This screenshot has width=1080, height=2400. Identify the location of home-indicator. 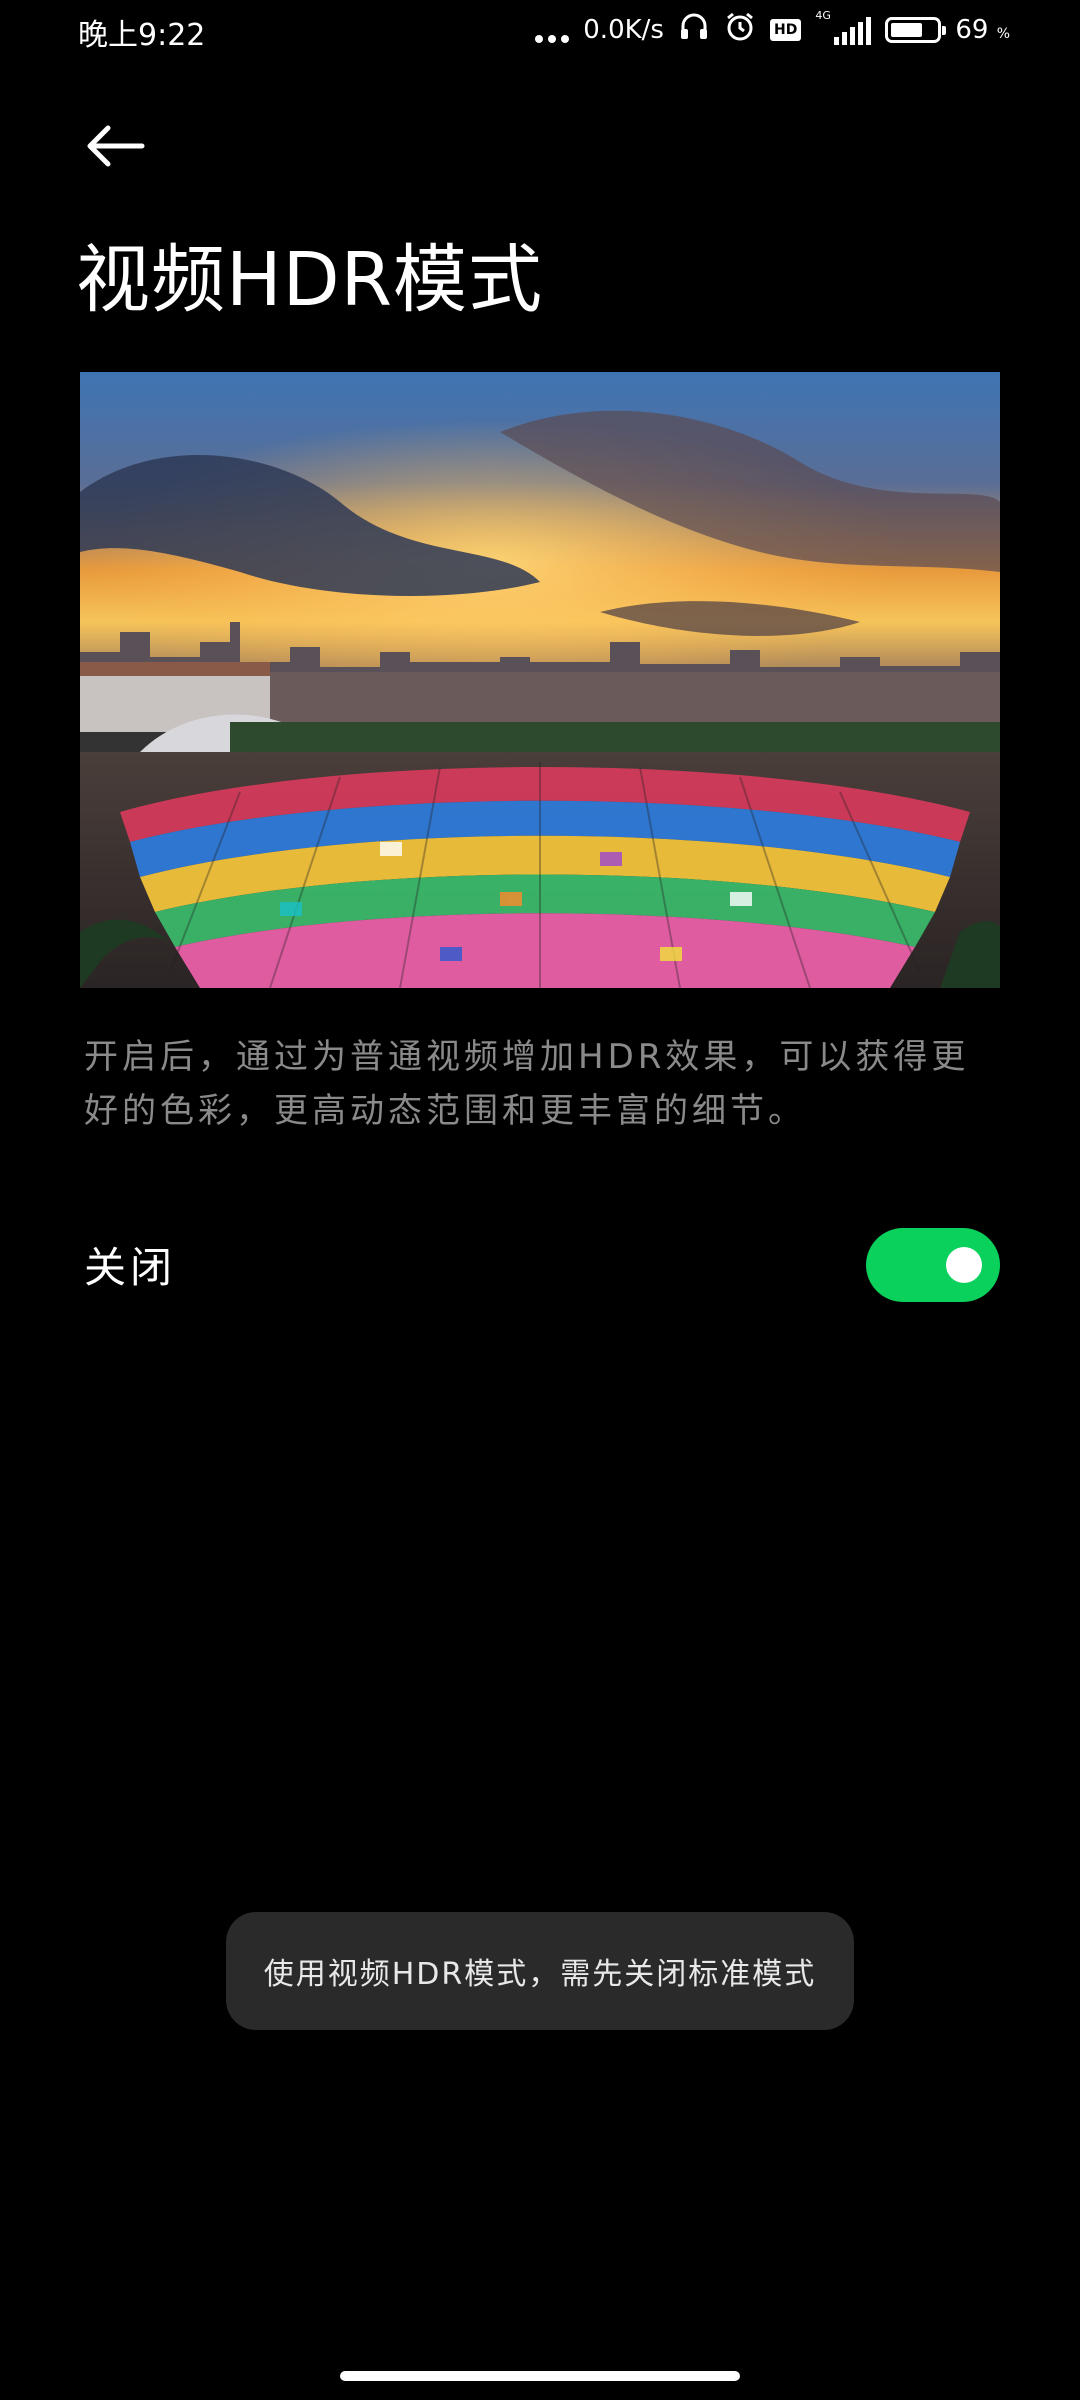
(540, 2376).